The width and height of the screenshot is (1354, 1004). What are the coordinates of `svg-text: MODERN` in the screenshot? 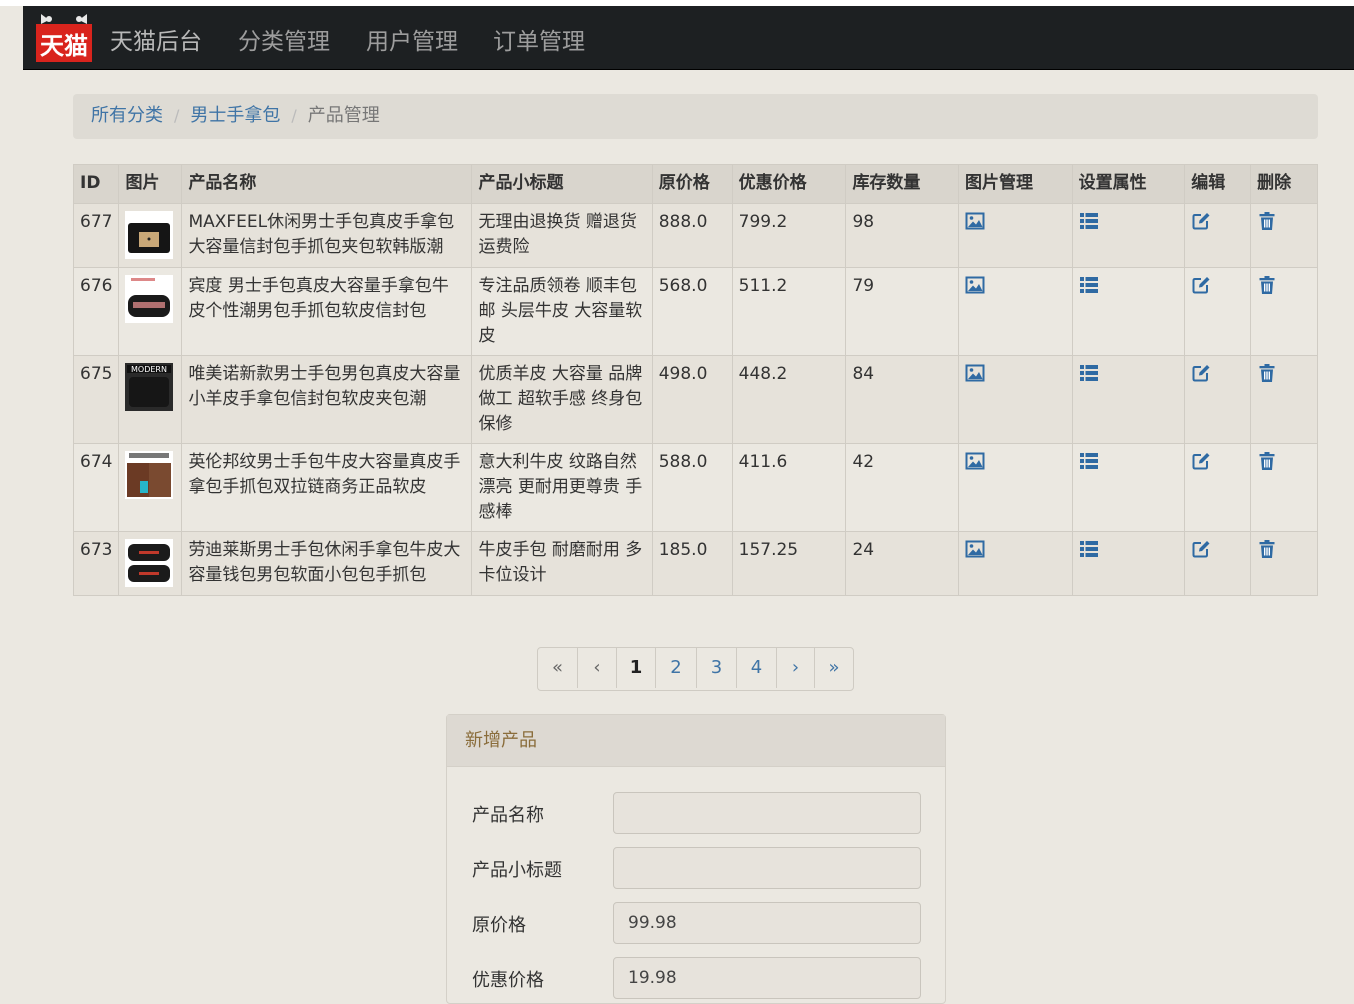 It's located at (149, 369).